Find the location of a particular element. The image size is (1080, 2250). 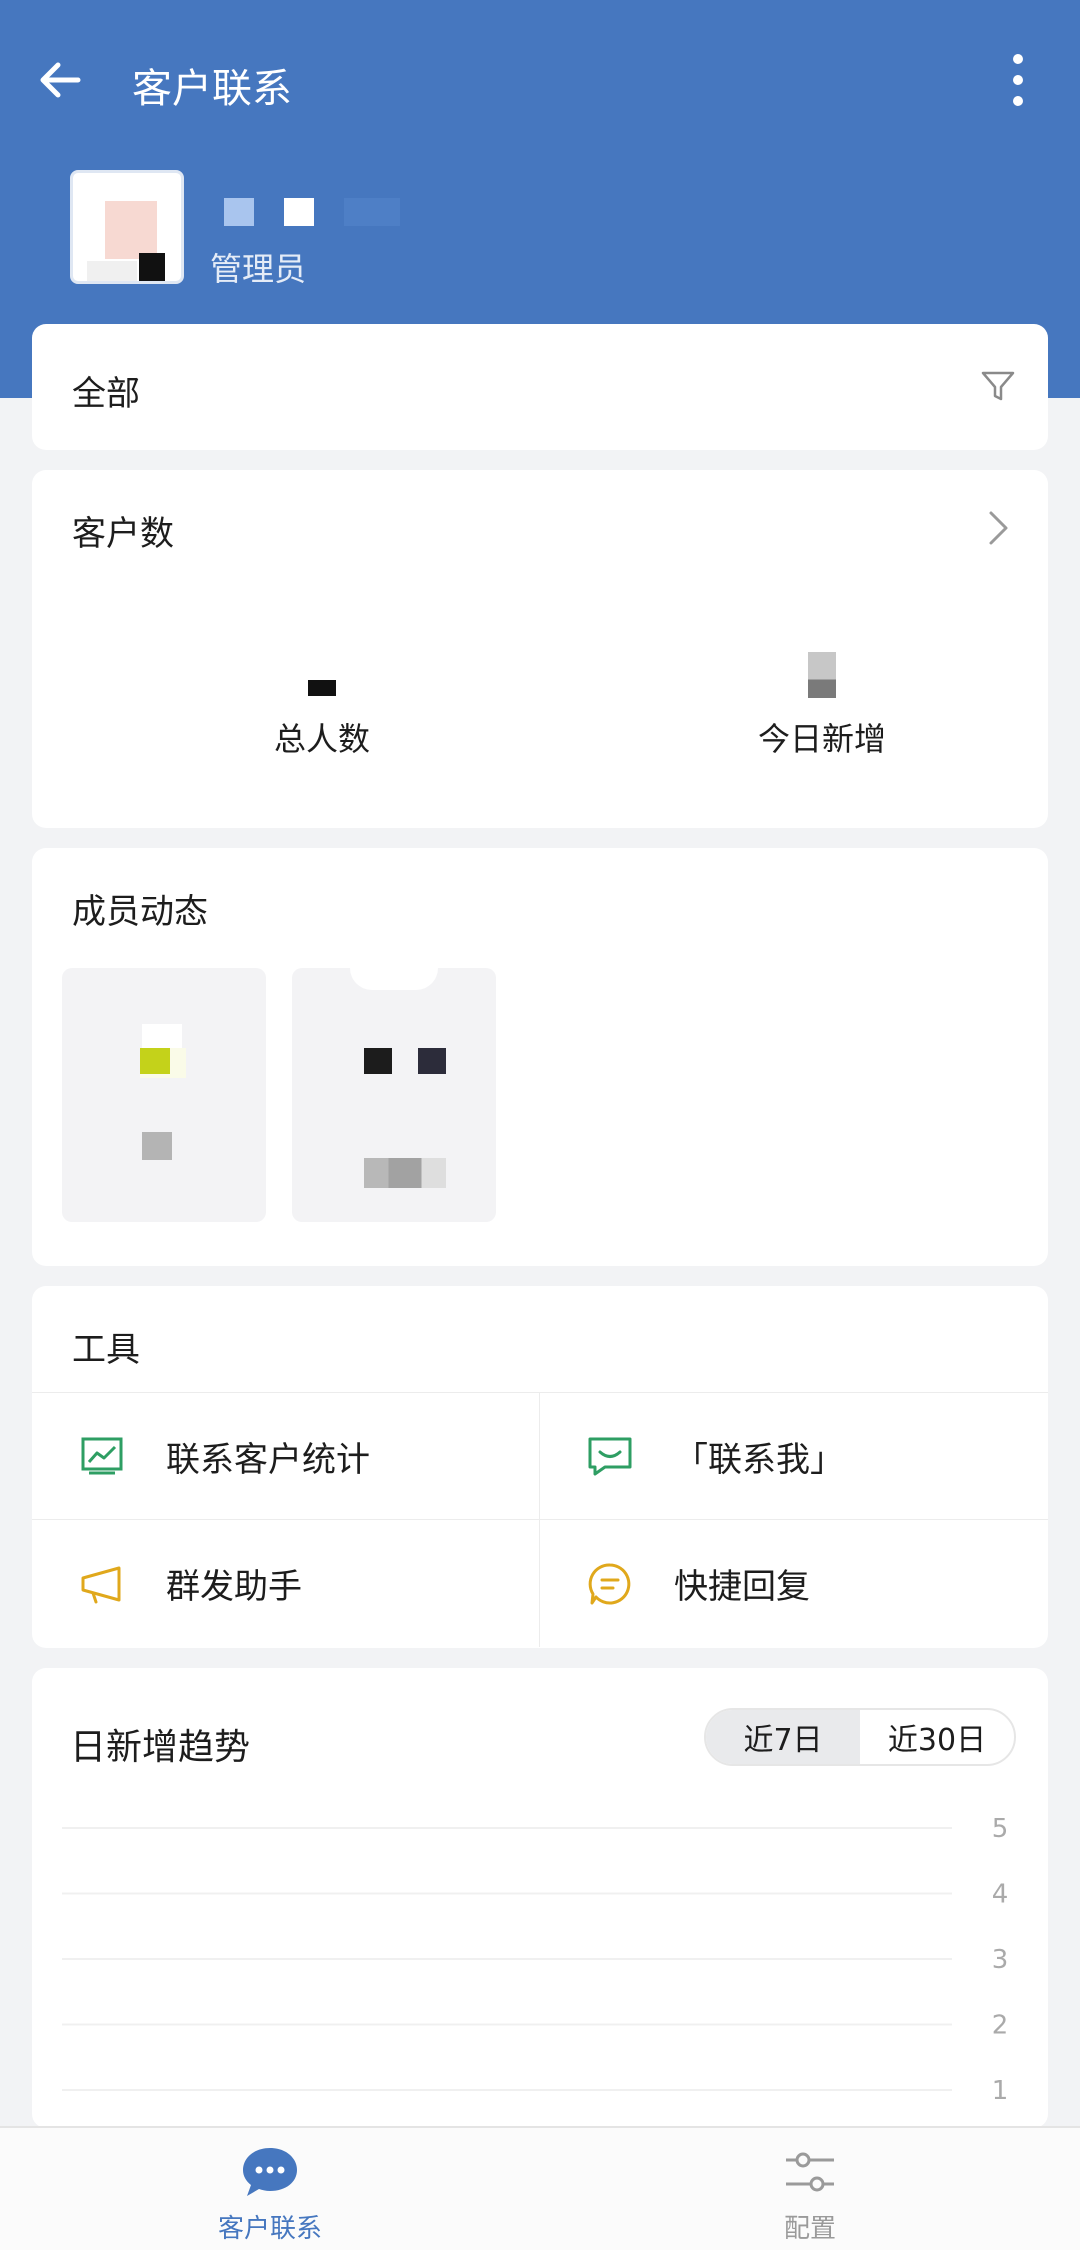

sliders-icon is located at coordinates (810, 2172).